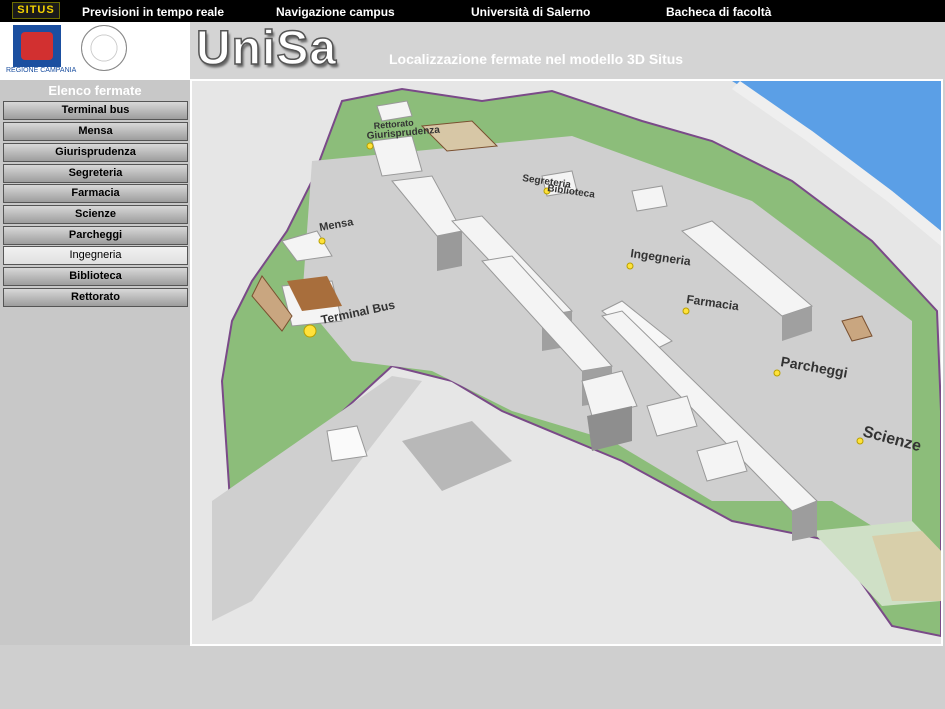 This screenshot has width=945, height=709. What do you see at coordinates (104, 48) in the screenshot?
I see `university-seal-icon` at bounding box center [104, 48].